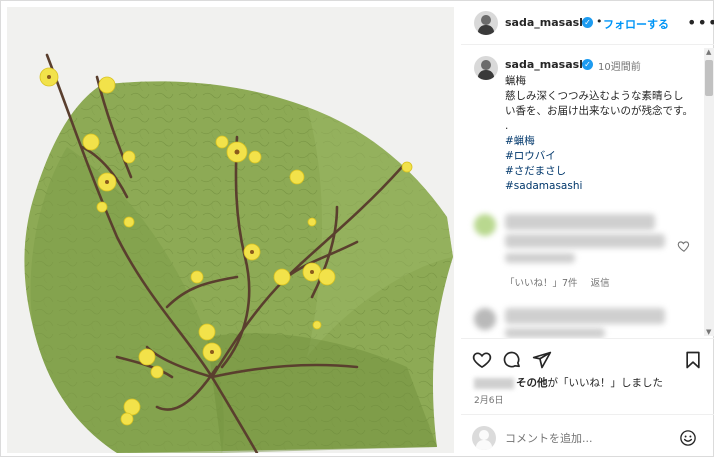  Describe the element at coordinates (512, 360) in the screenshot. I see `comment-icon` at that location.